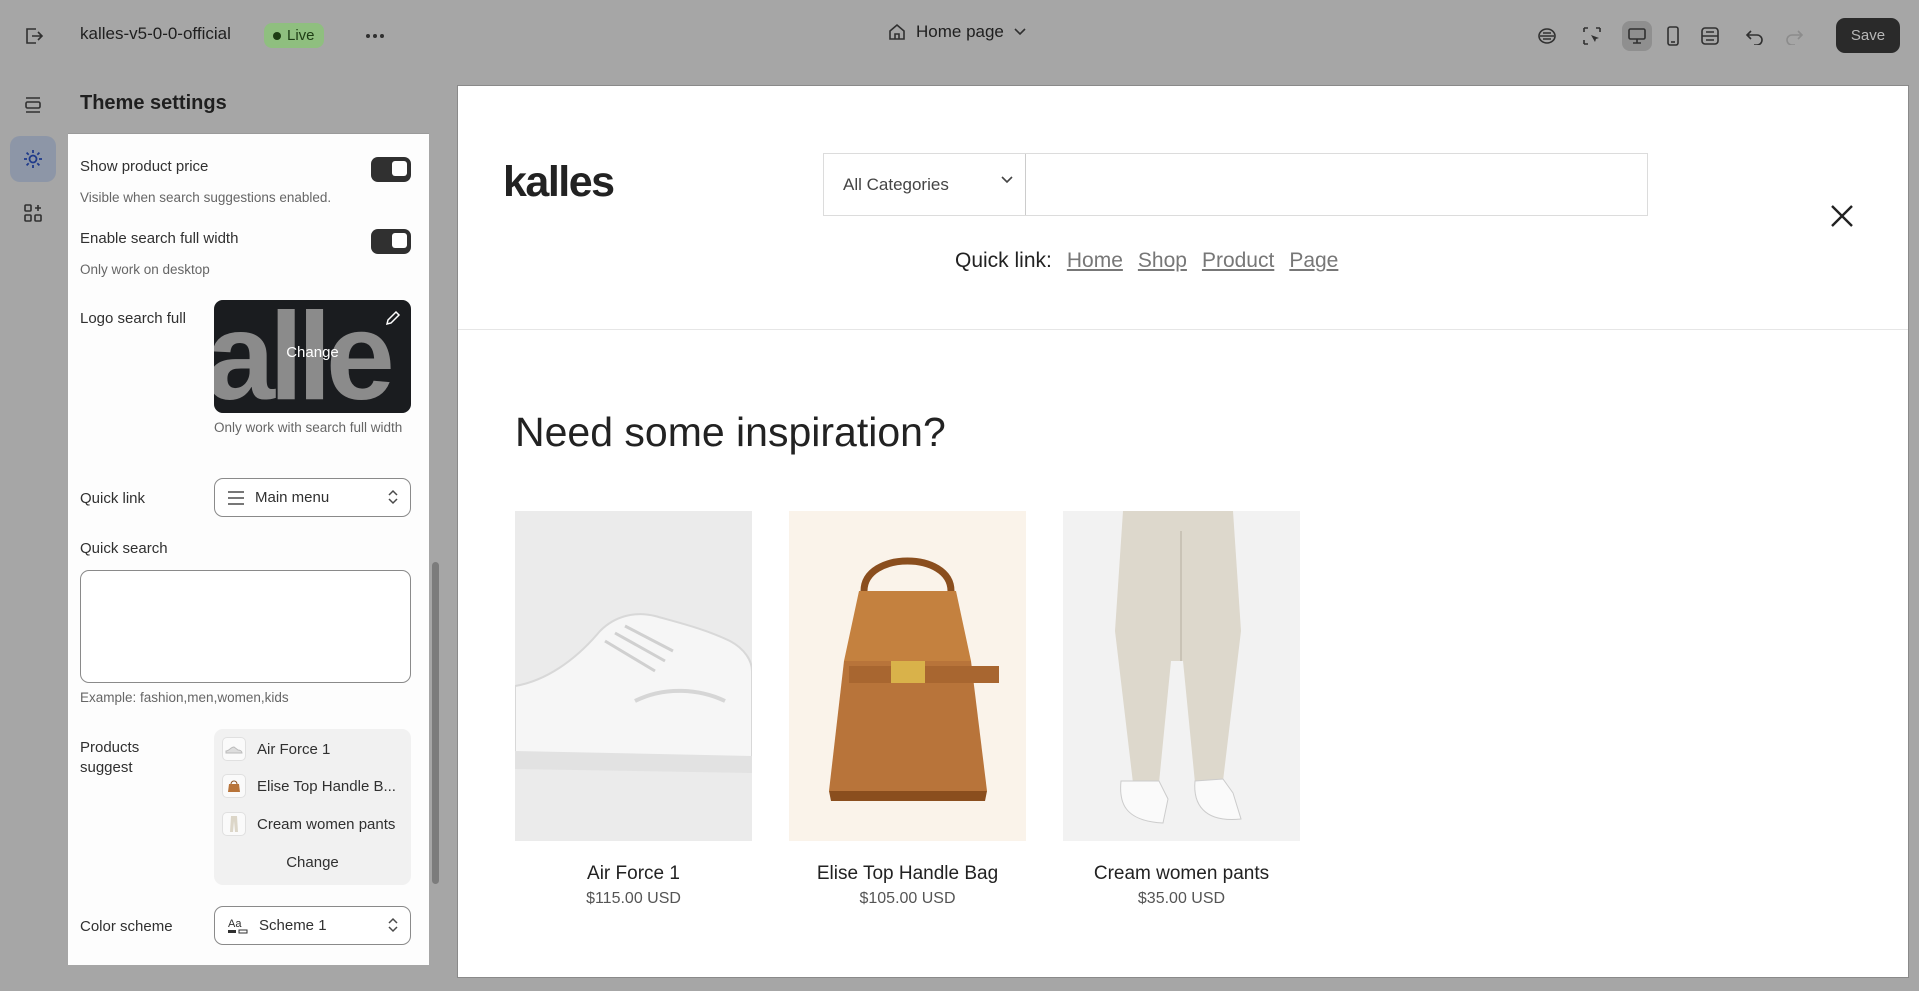 This screenshot has height=991, width=1919. I want to click on theme-settings-rail-button, so click(33, 159).